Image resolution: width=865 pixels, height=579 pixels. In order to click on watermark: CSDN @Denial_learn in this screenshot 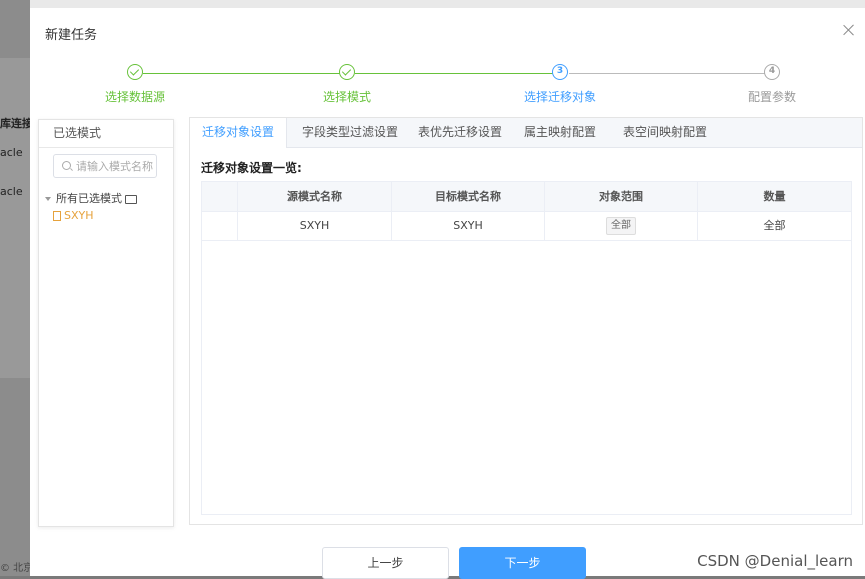, I will do `click(775, 561)`.